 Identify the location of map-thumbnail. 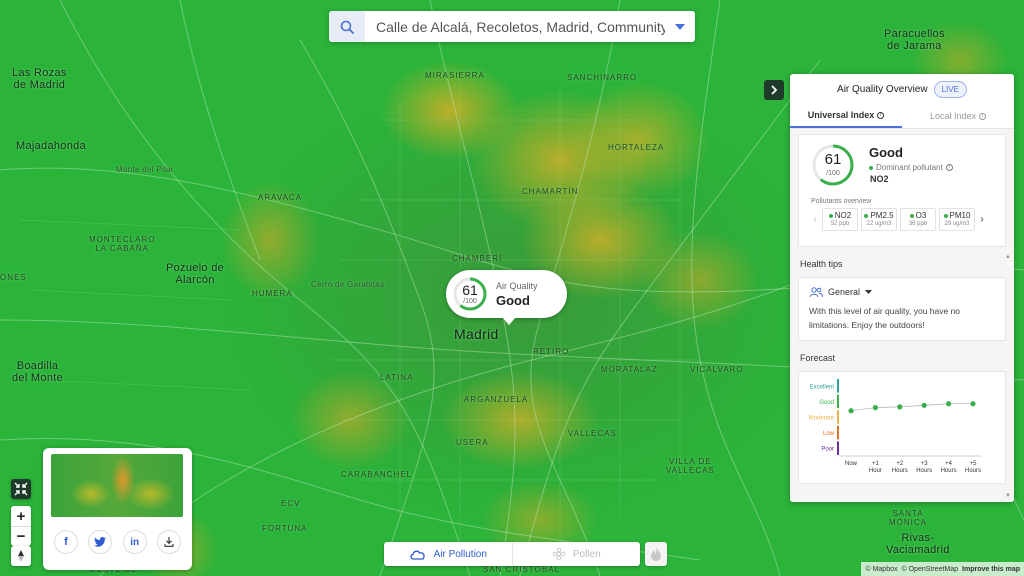
(117, 485).